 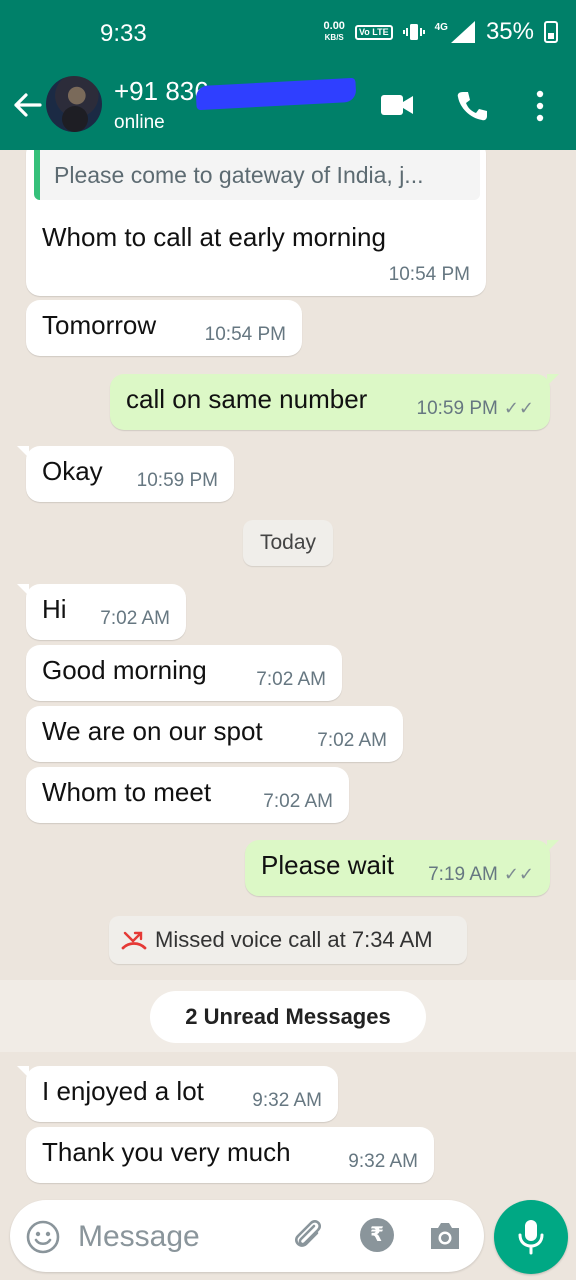 What do you see at coordinates (402, 868) in the screenshot?
I see `message-bubble-outgoing: Please wait 7:19 AM ✓✓` at bounding box center [402, 868].